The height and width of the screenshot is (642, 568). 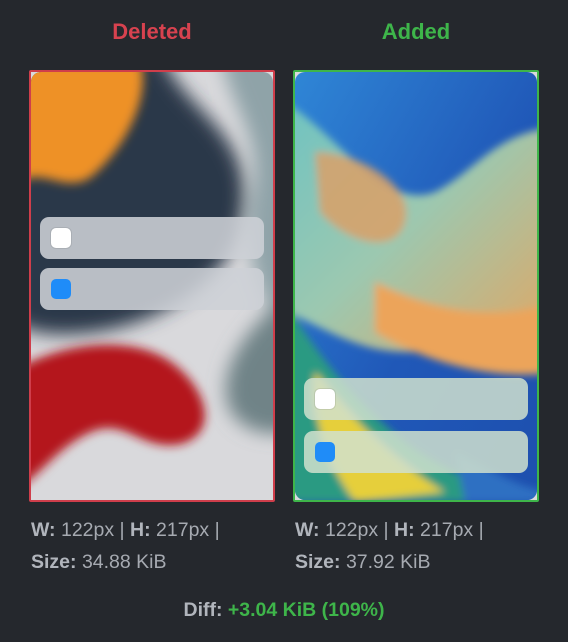 What do you see at coordinates (183, 530) in the screenshot?
I see `deleted-h-value: 217px` at bounding box center [183, 530].